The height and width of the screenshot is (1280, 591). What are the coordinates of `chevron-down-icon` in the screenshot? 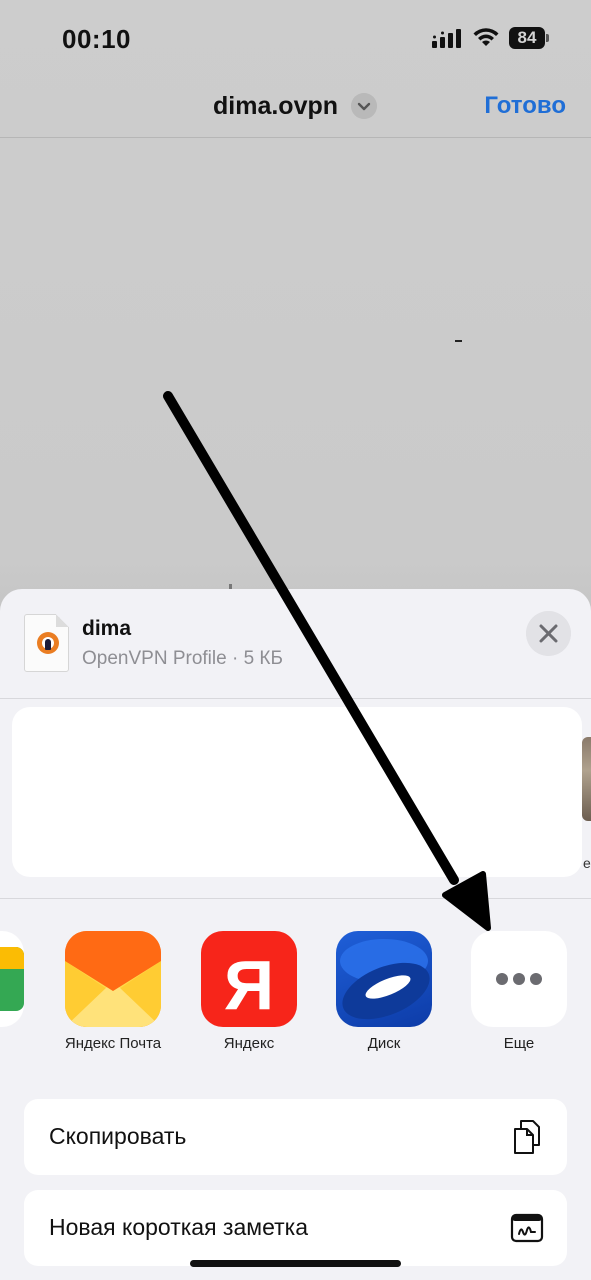 It's located at (364, 106).